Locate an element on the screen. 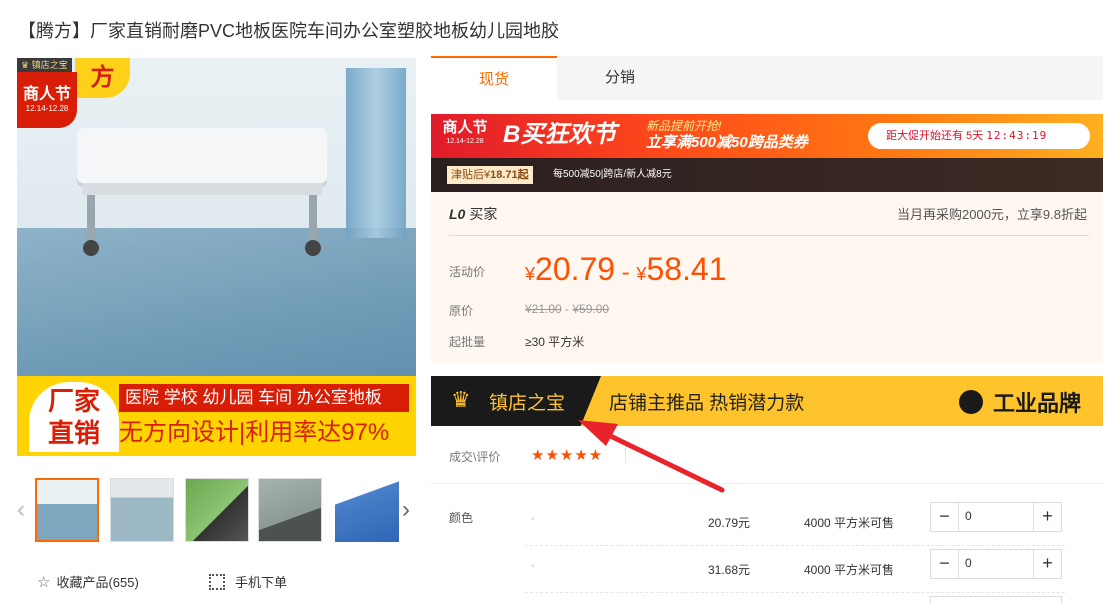 Image resolution: width=1115 pixels, height=604 pixels. thumb-next-arrow-icon: › is located at coordinates (406, 510).